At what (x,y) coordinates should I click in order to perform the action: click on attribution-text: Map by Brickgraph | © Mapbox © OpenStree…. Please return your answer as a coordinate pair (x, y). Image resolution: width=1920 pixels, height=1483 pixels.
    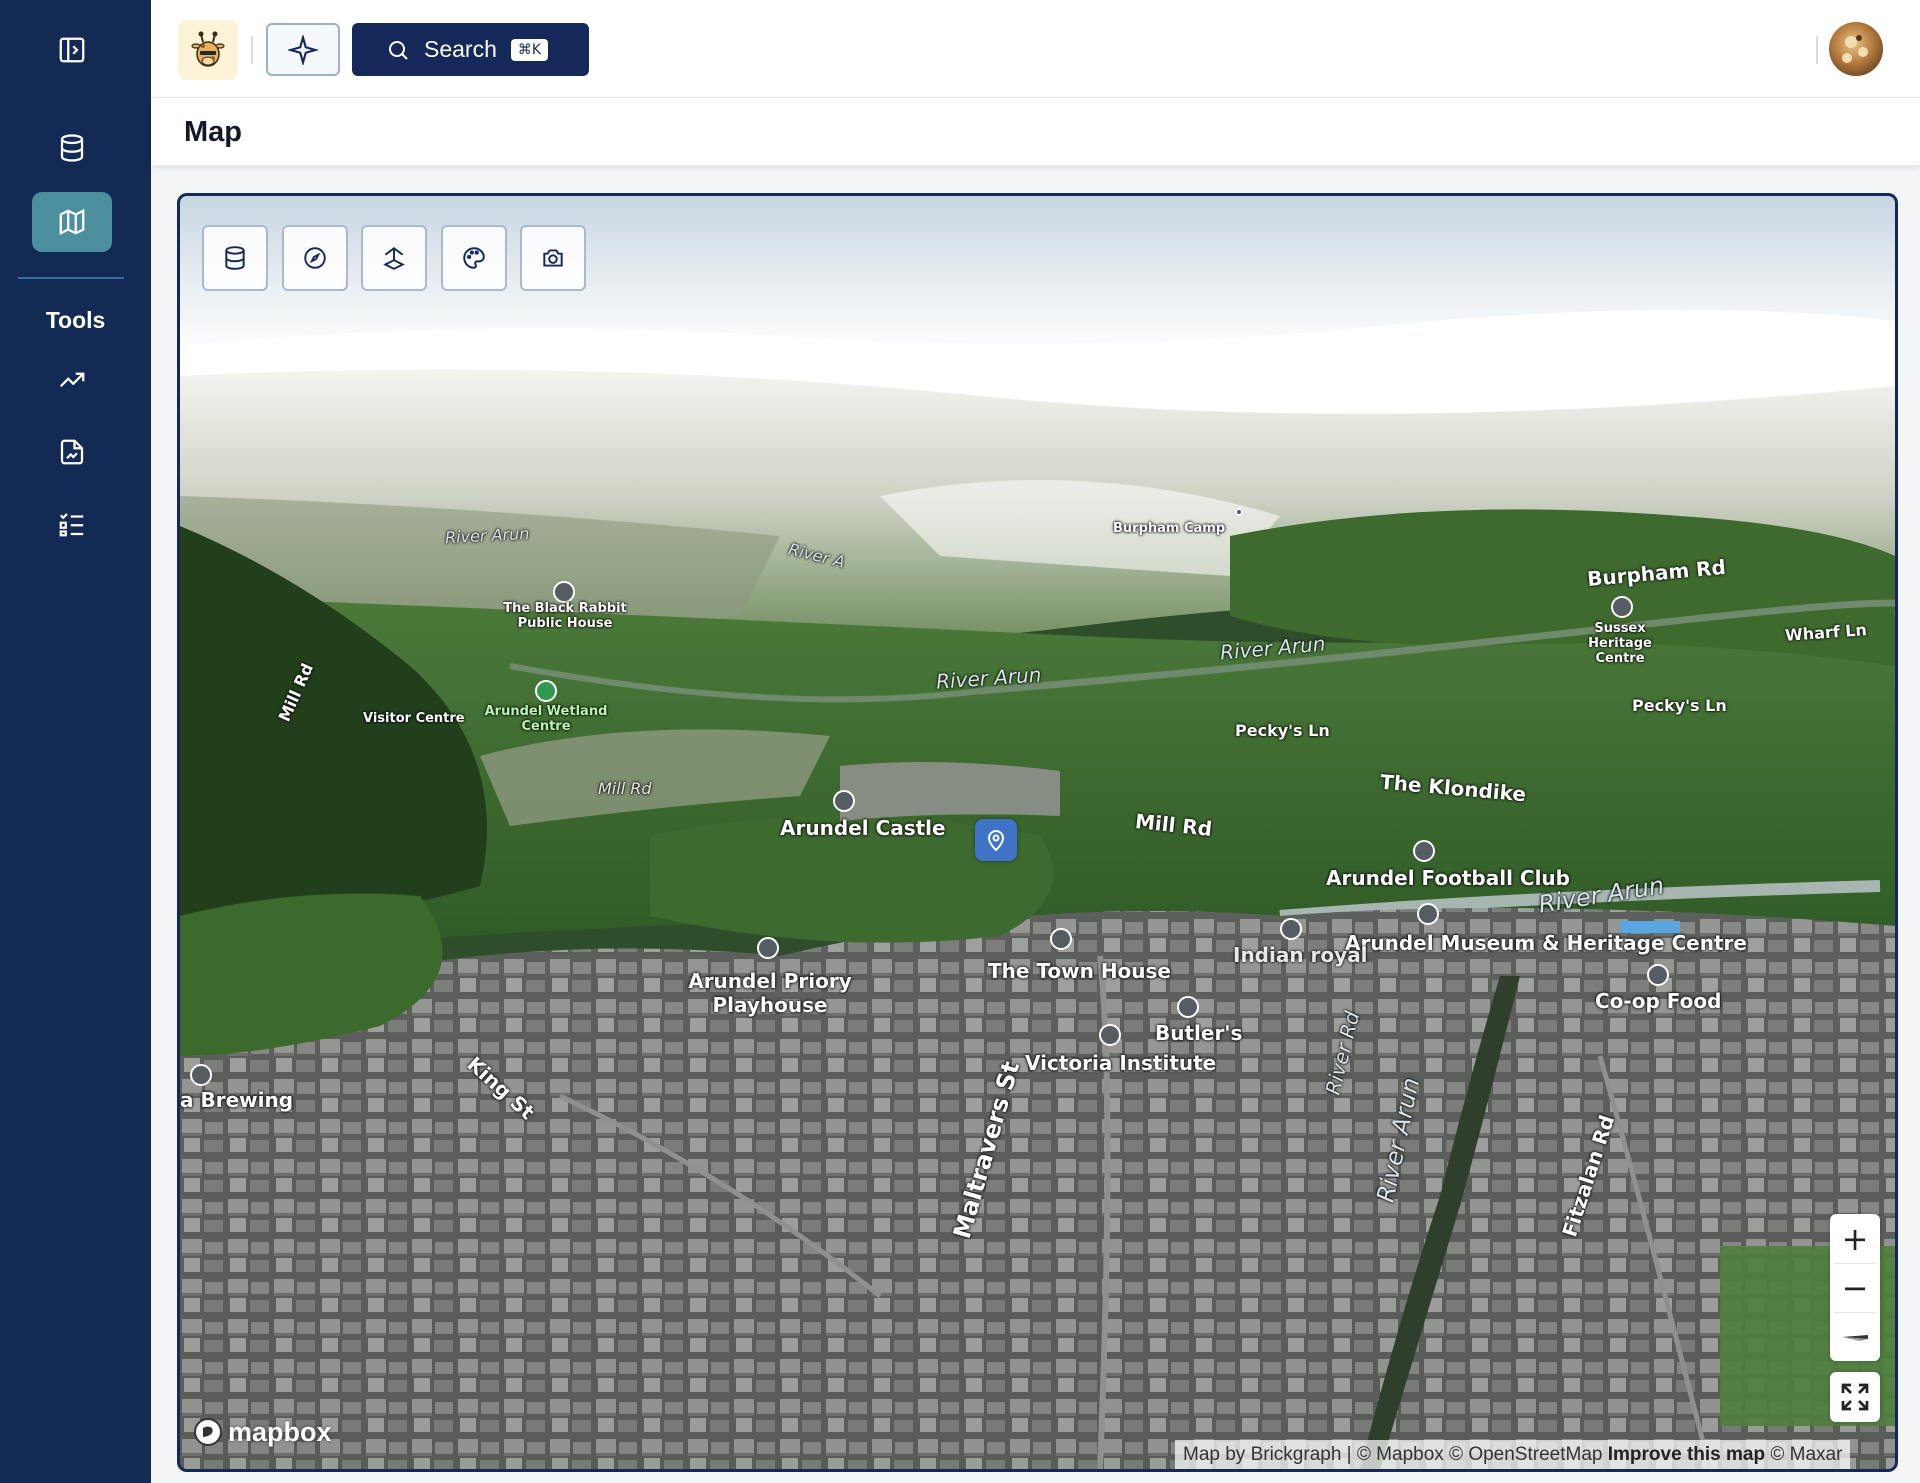
    Looking at the image, I should click on (1392, 1454).